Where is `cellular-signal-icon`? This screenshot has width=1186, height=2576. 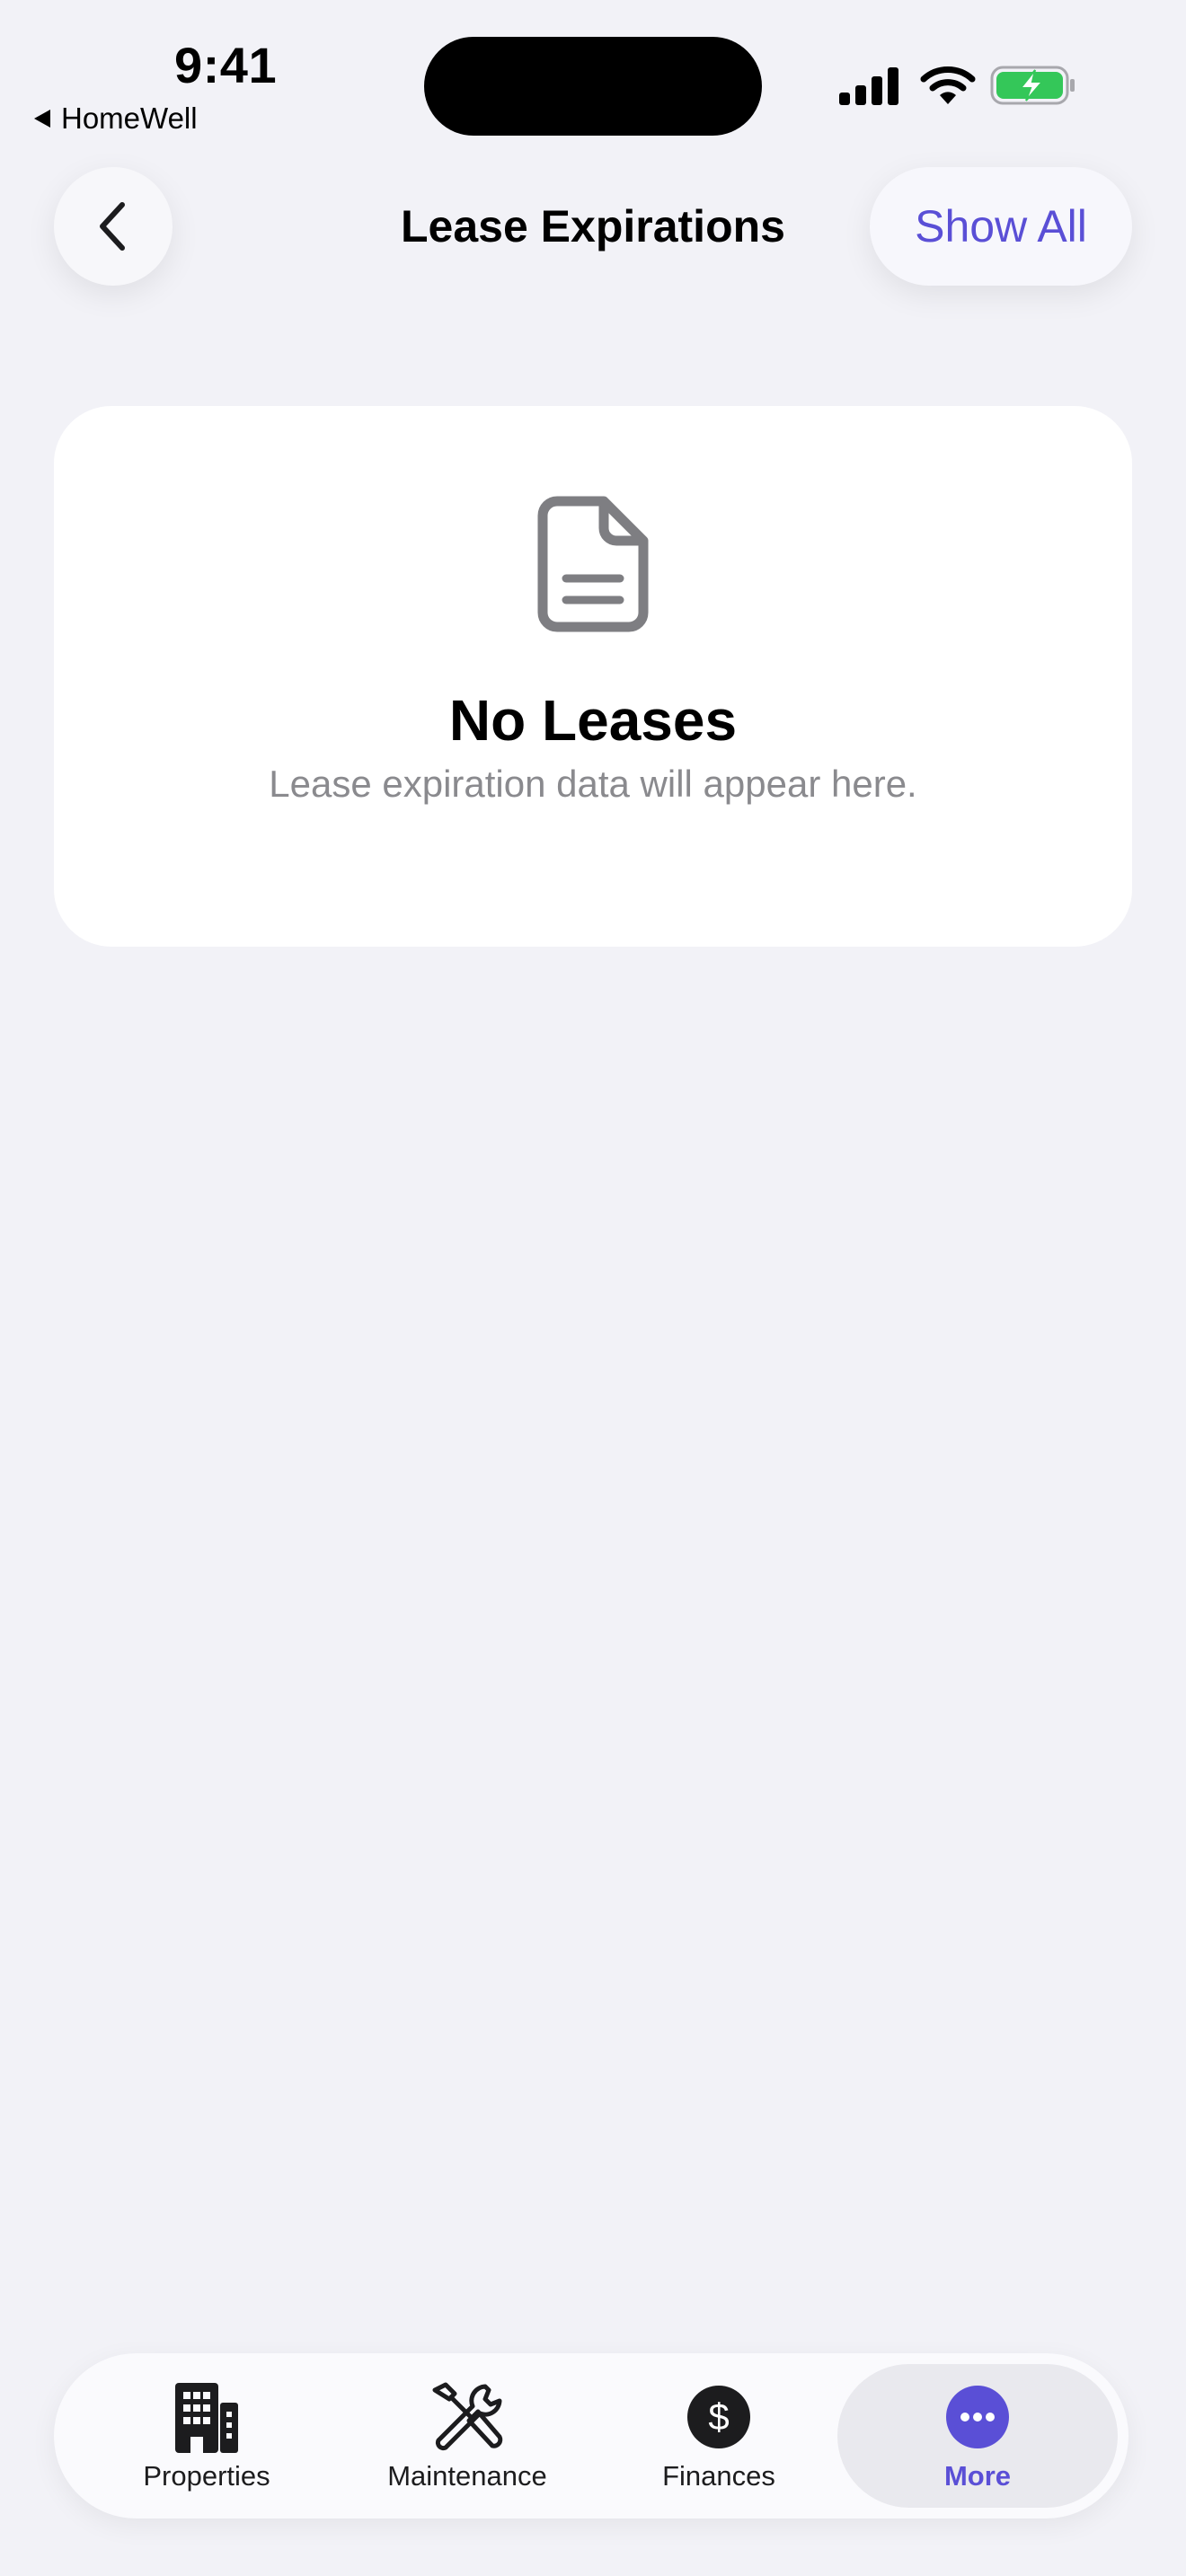 cellular-signal-icon is located at coordinates (868, 86).